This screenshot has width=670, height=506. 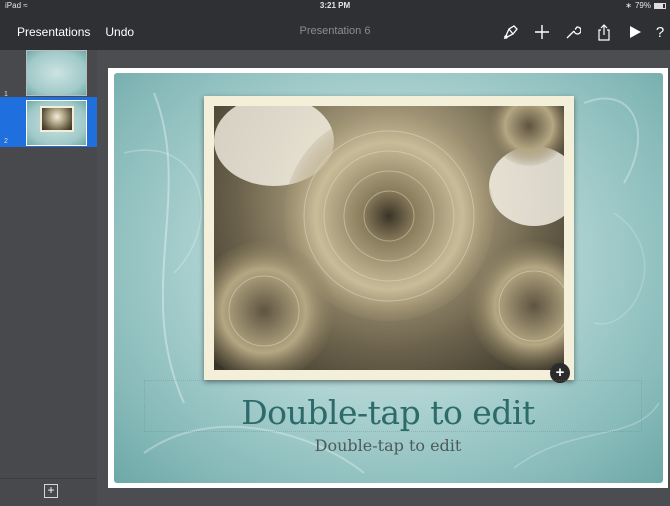 I want to click on slide-number: 2, so click(x=6, y=141).